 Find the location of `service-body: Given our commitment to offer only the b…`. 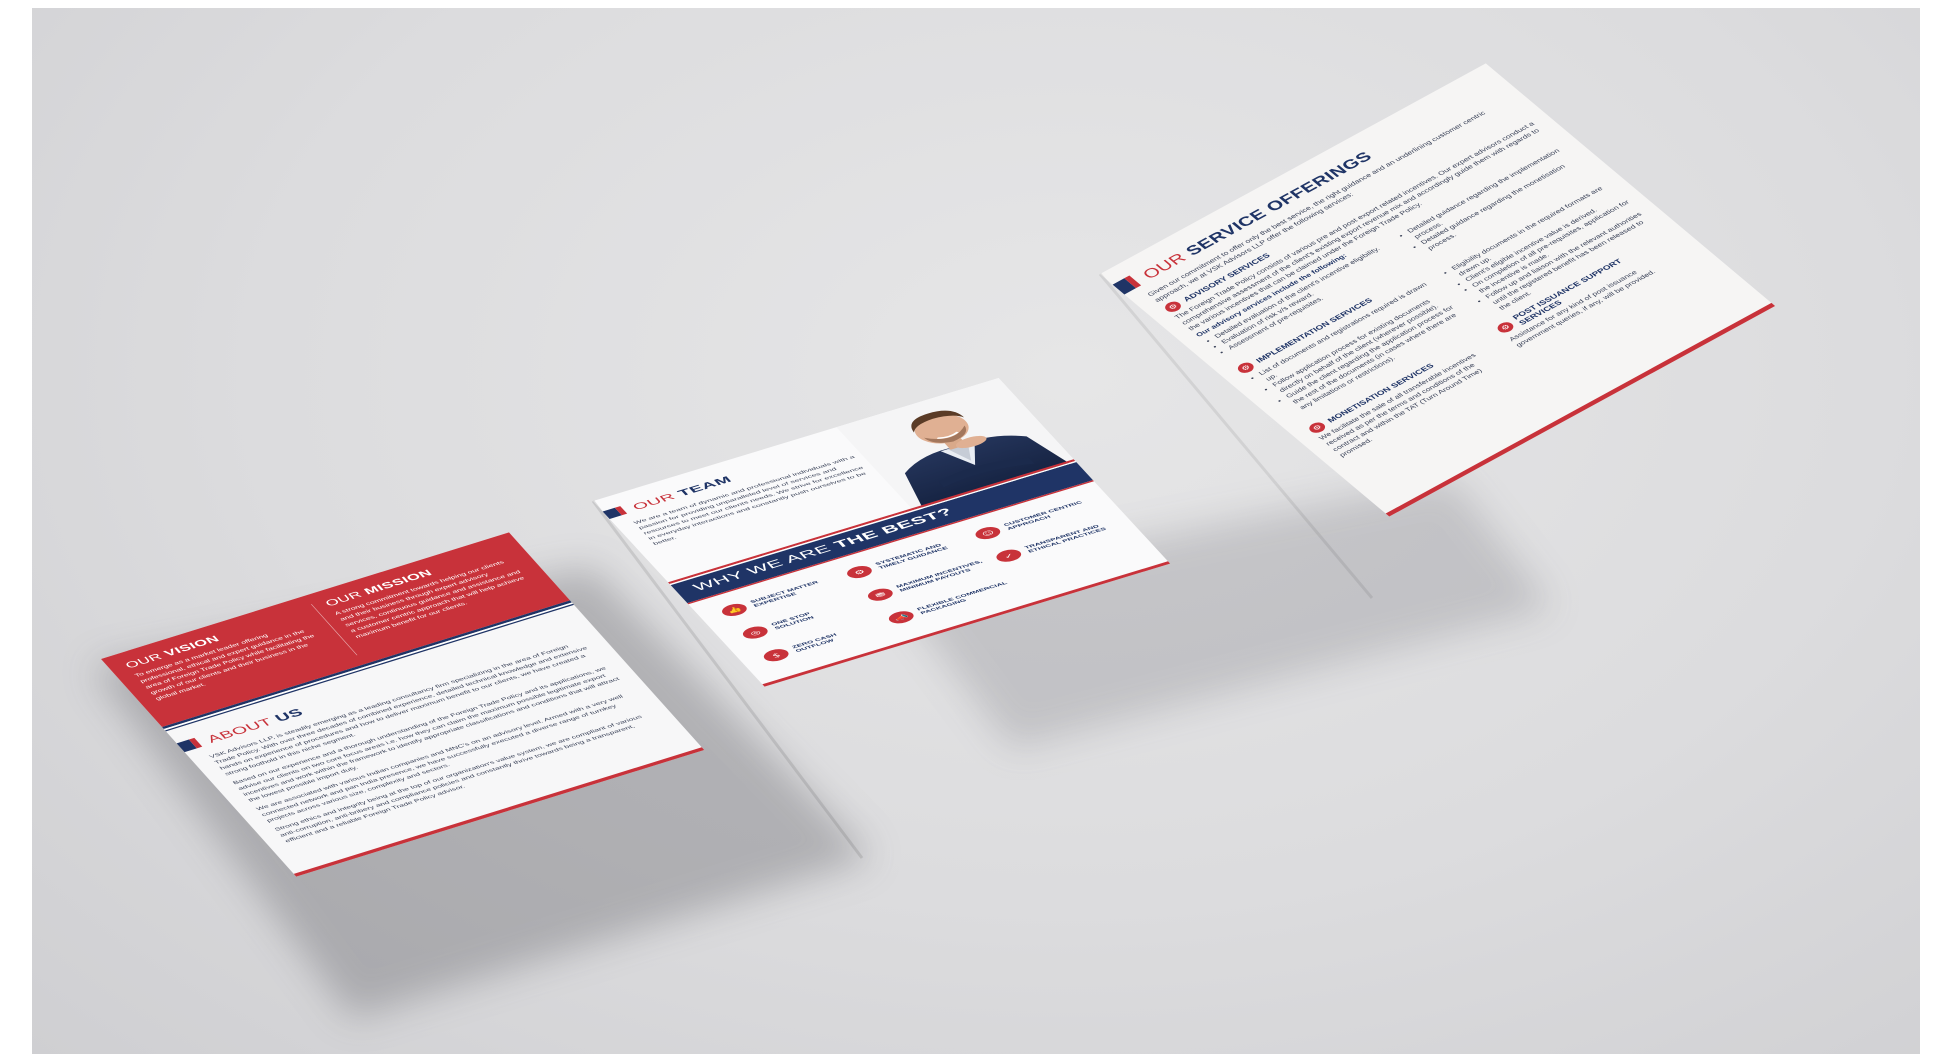

service-body: Given our commitment to offer only the b… is located at coordinates (1425, 277).